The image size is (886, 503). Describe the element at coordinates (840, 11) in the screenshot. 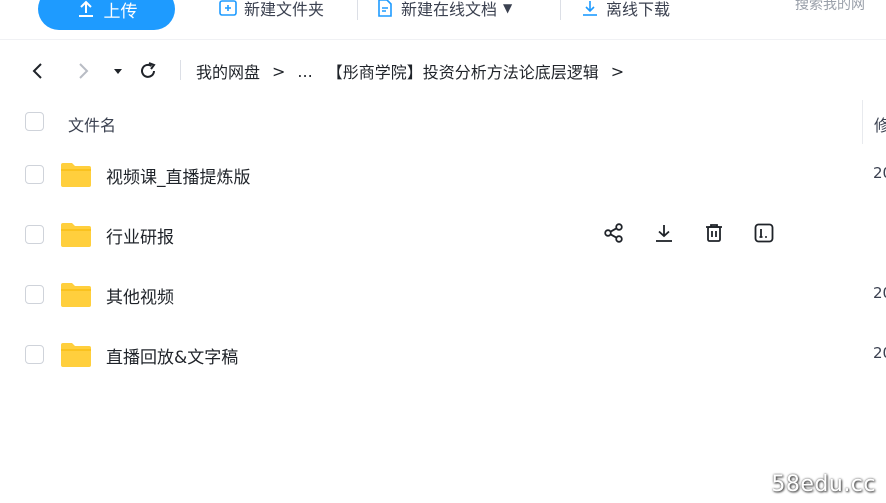

I see `search-input: 搜索我的网` at that location.